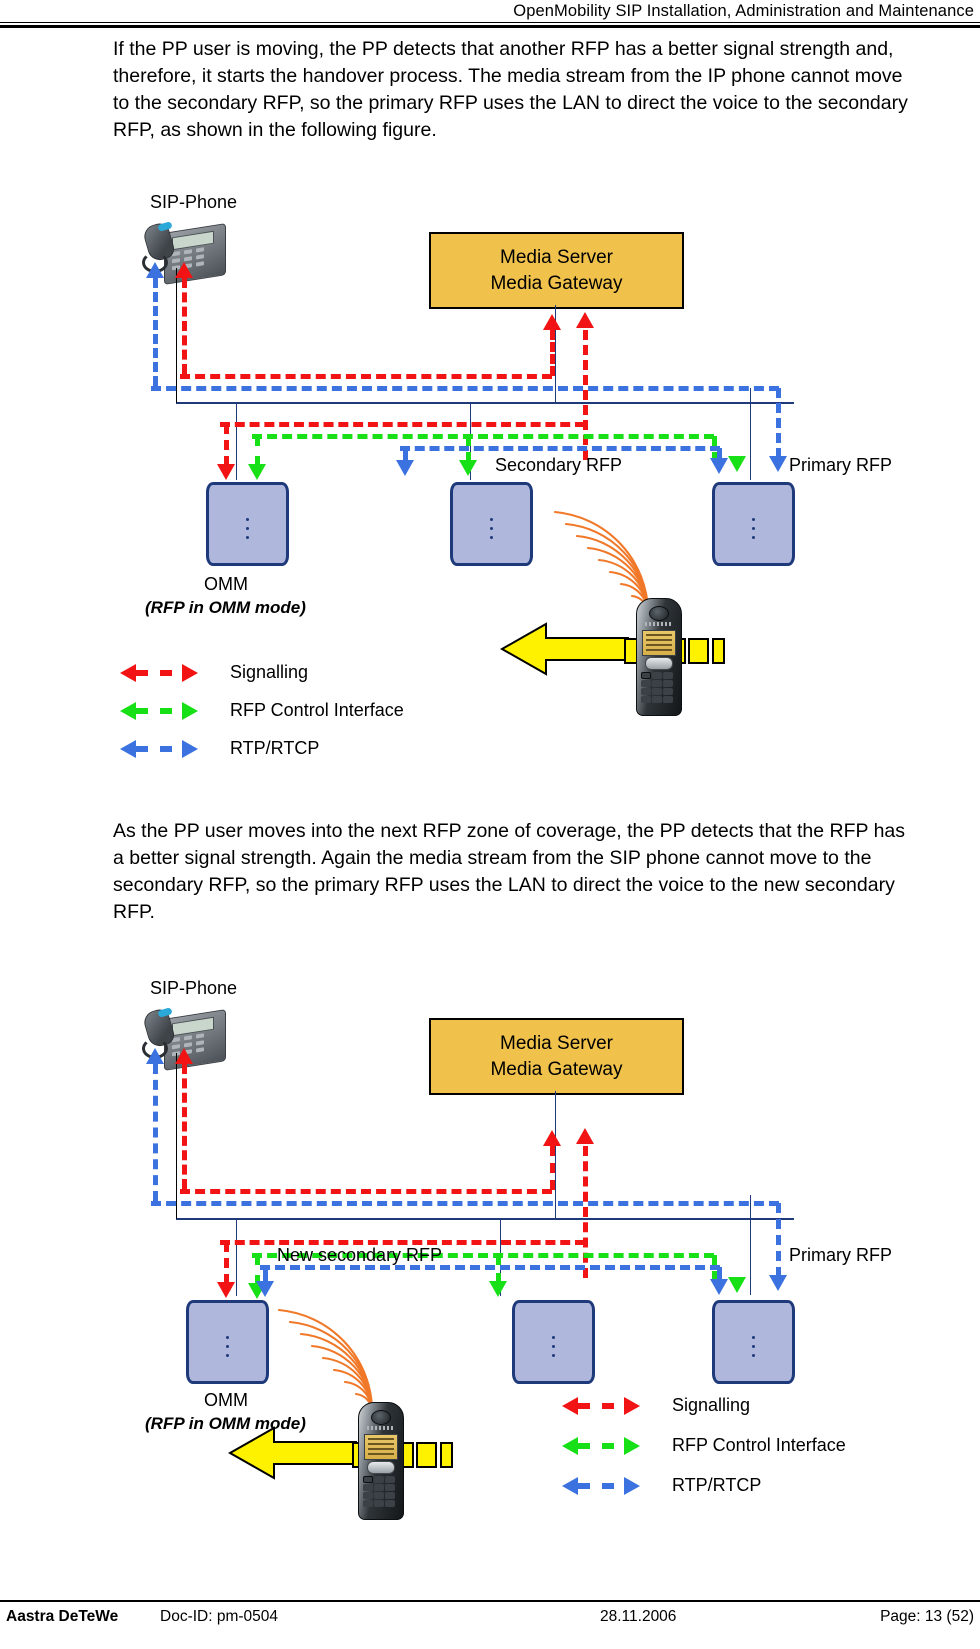 The image size is (980, 1649). What do you see at coordinates (226, 1400) in the screenshot?
I see `omm-label-2: OMM` at bounding box center [226, 1400].